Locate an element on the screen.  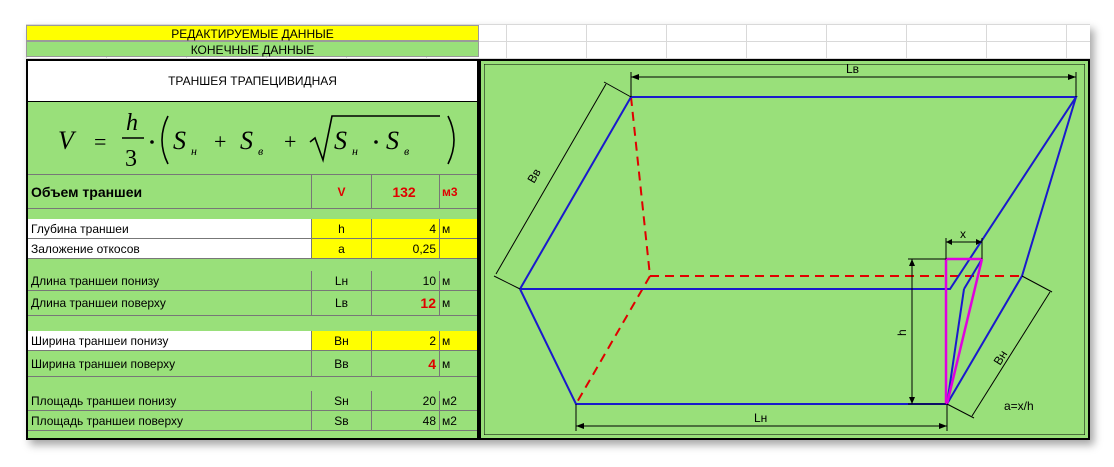
volume-value: 132 is located at coordinates (406, 192).